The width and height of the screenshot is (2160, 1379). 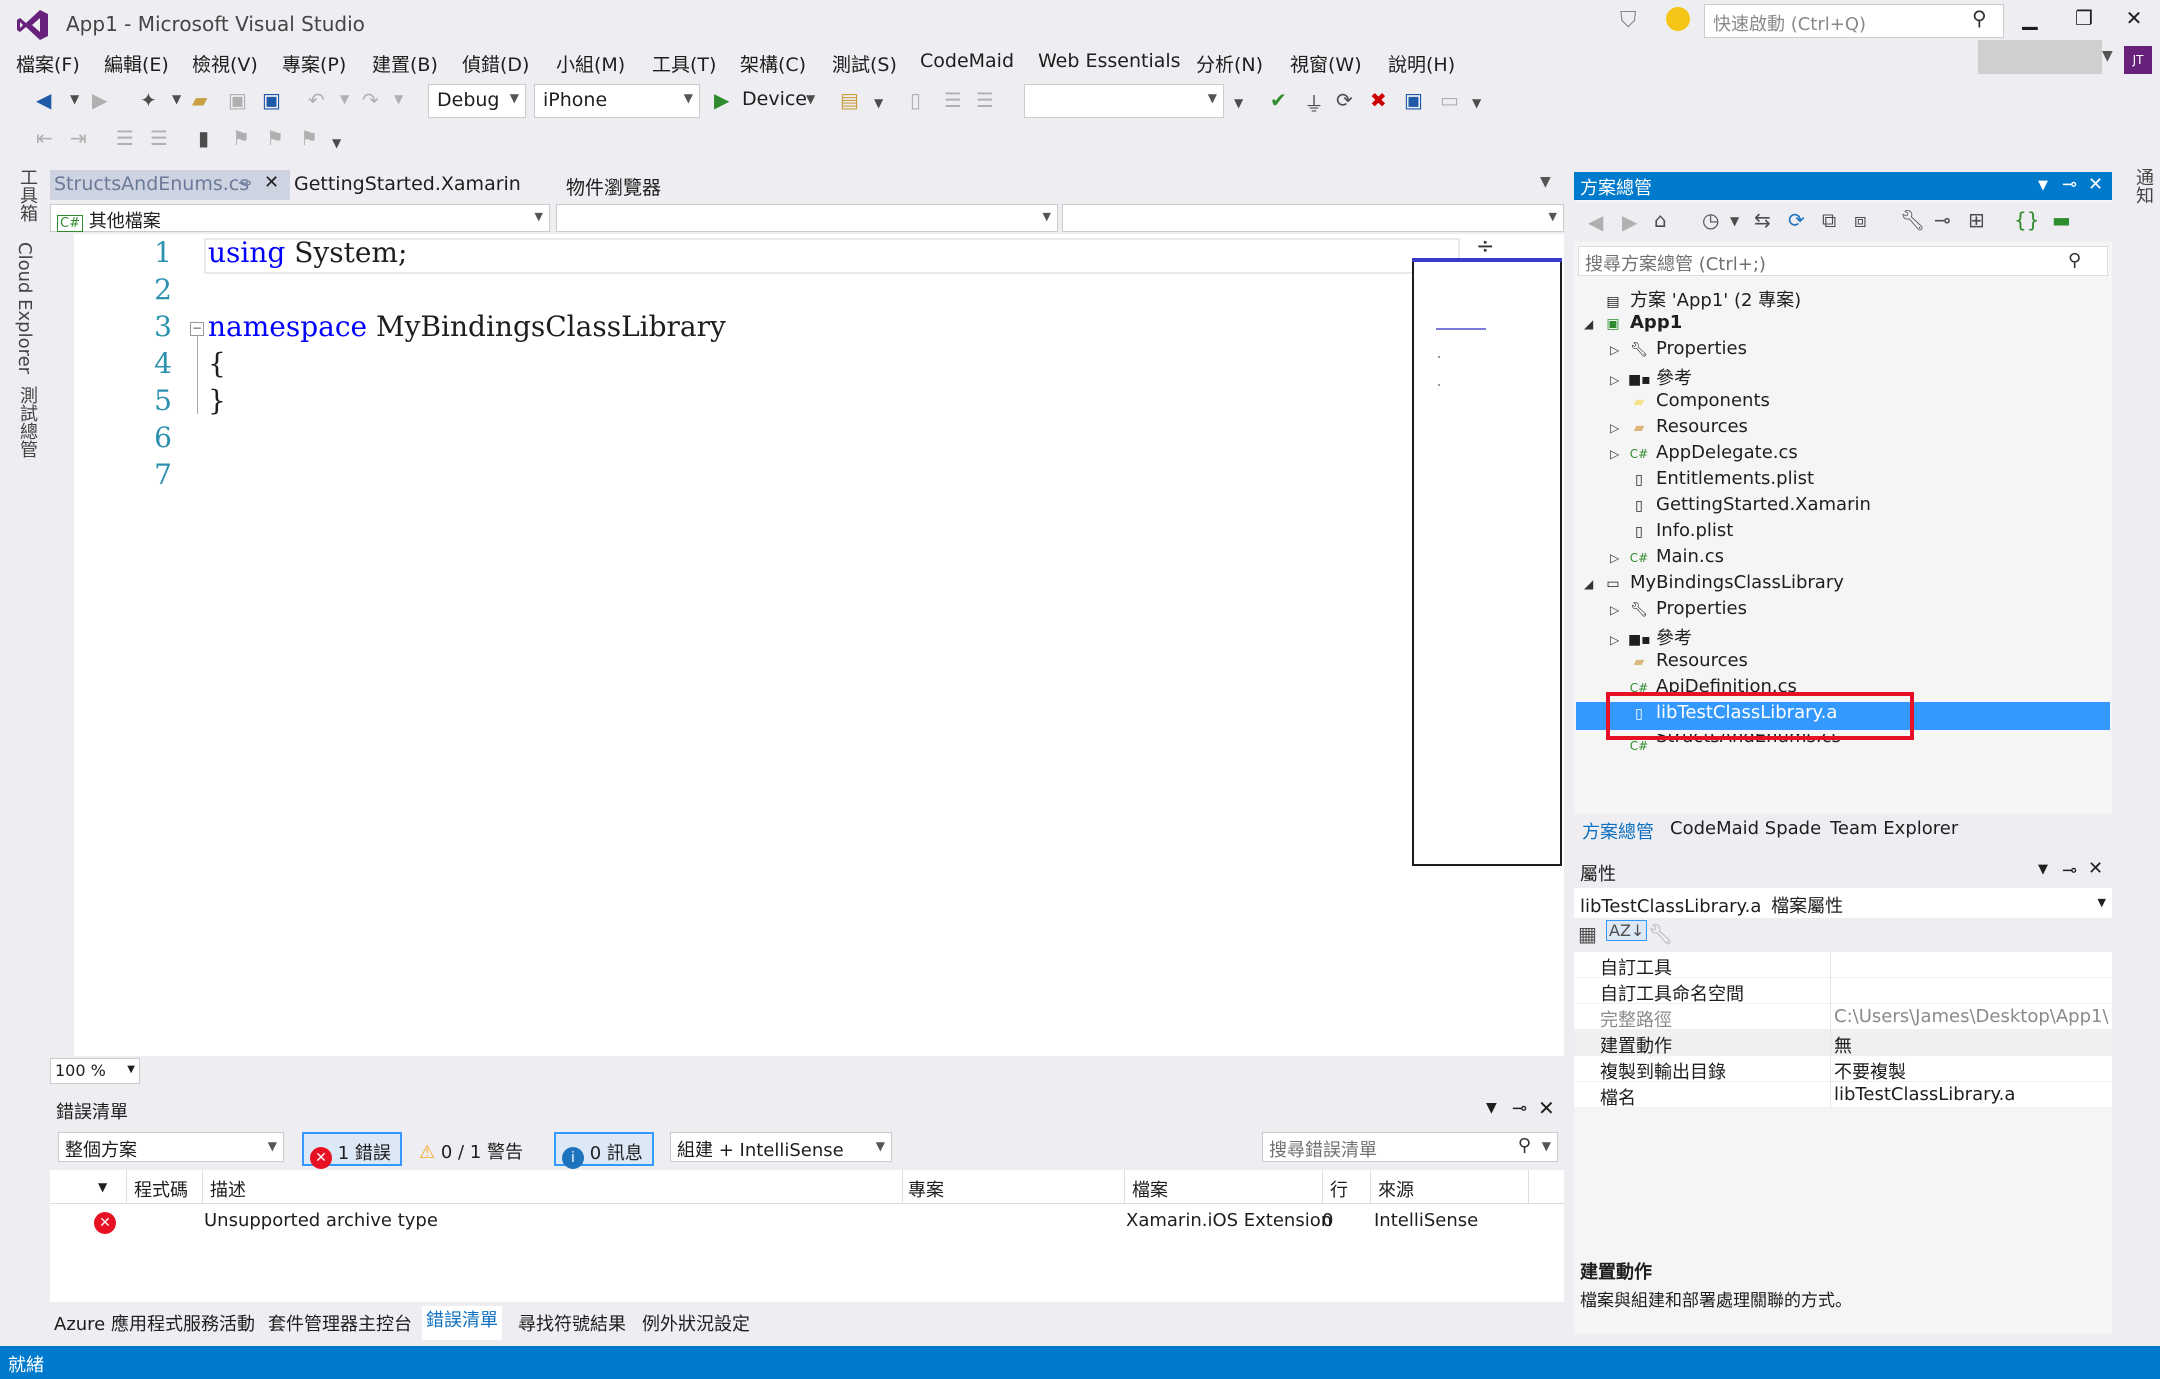 I want to click on project-dropdown: C# 其他檔案 ▼, so click(x=300, y=218).